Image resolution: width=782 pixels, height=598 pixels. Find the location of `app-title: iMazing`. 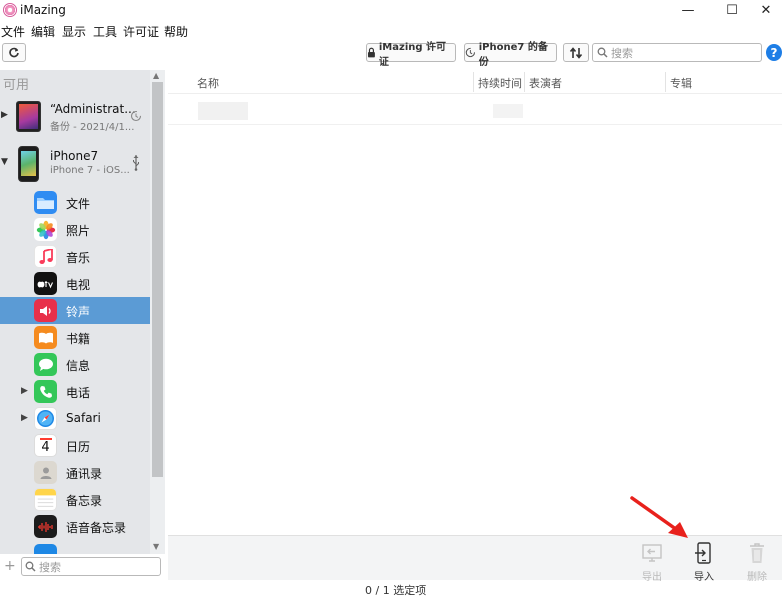

app-title: iMazing is located at coordinates (43, 10).